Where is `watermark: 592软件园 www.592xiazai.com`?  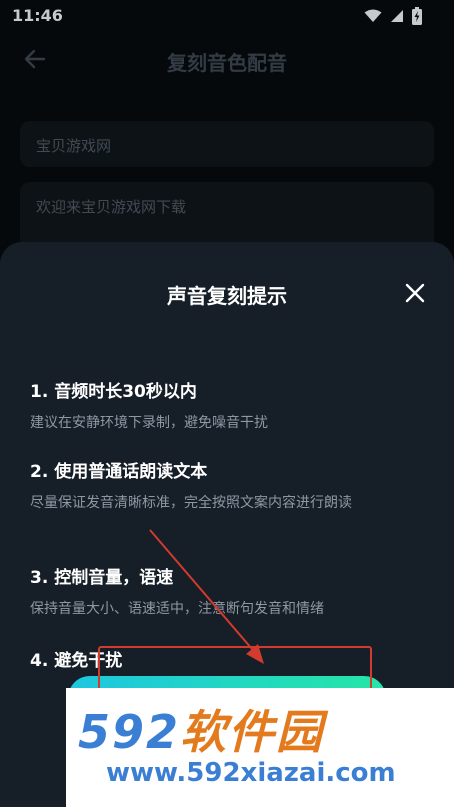 watermark: 592软件园 www.592xiazai.com is located at coordinates (260, 747).